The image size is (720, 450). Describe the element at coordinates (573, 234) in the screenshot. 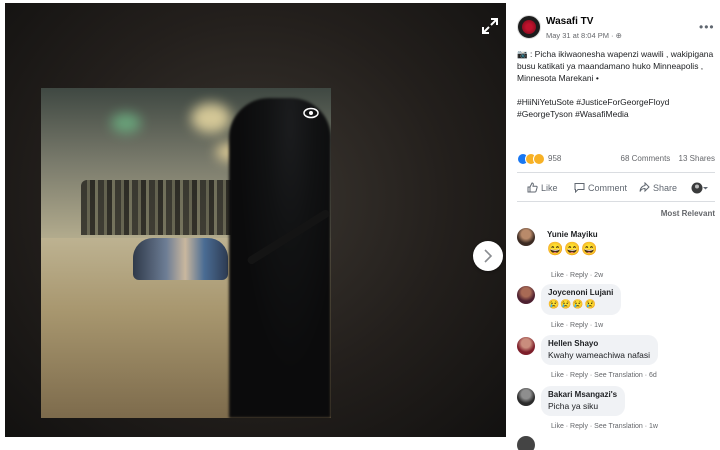

I see `commenter-name: Yunie Mayiku` at that location.